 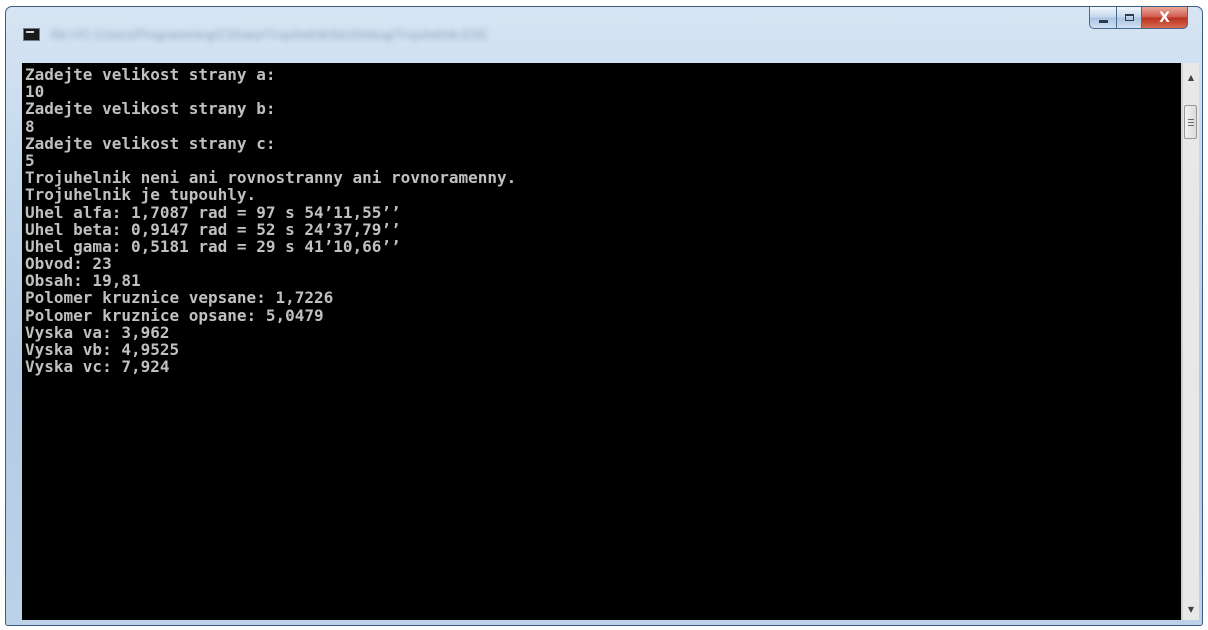 I want to click on console-line: 5, so click(x=30, y=160).